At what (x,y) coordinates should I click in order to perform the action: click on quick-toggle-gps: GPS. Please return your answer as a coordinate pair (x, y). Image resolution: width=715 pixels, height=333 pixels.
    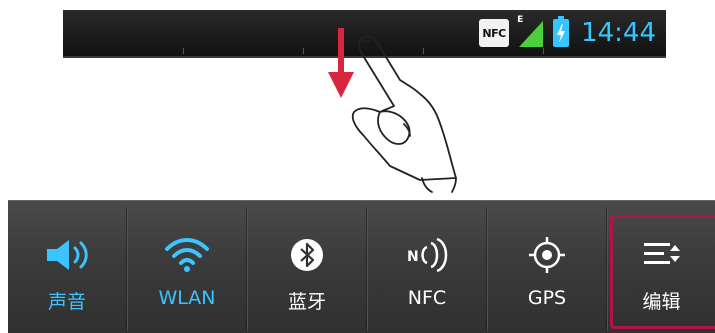
    Looking at the image, I should click on (547, 269).